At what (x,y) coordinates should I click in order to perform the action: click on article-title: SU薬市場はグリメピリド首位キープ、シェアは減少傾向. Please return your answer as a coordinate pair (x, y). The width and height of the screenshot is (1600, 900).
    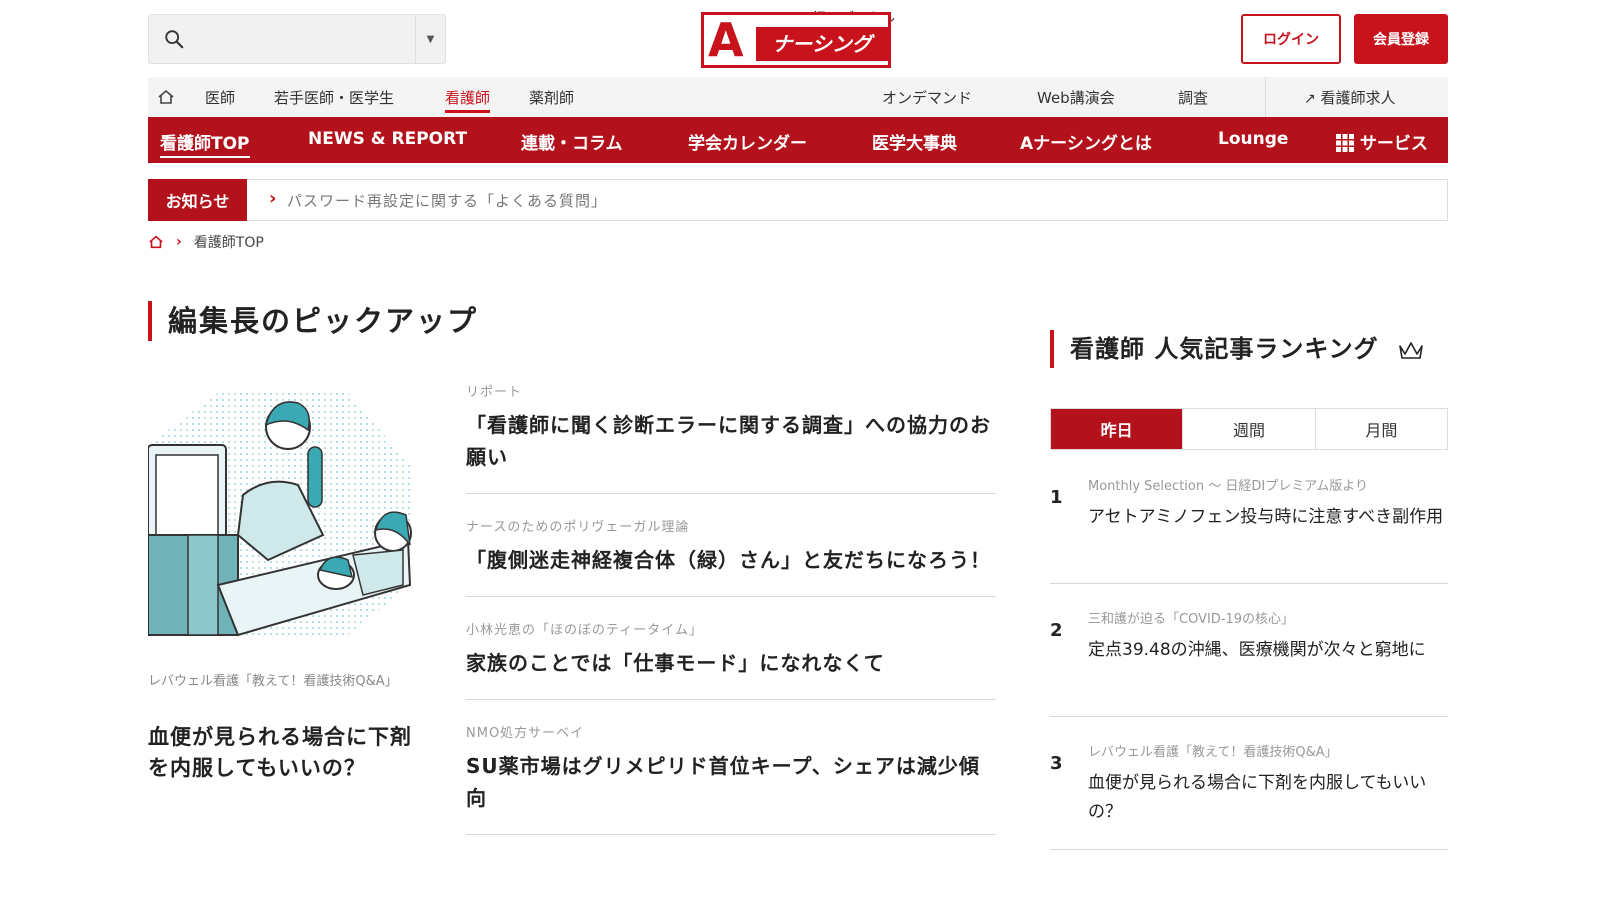
    Looking at the image, I should click on (731, 782).